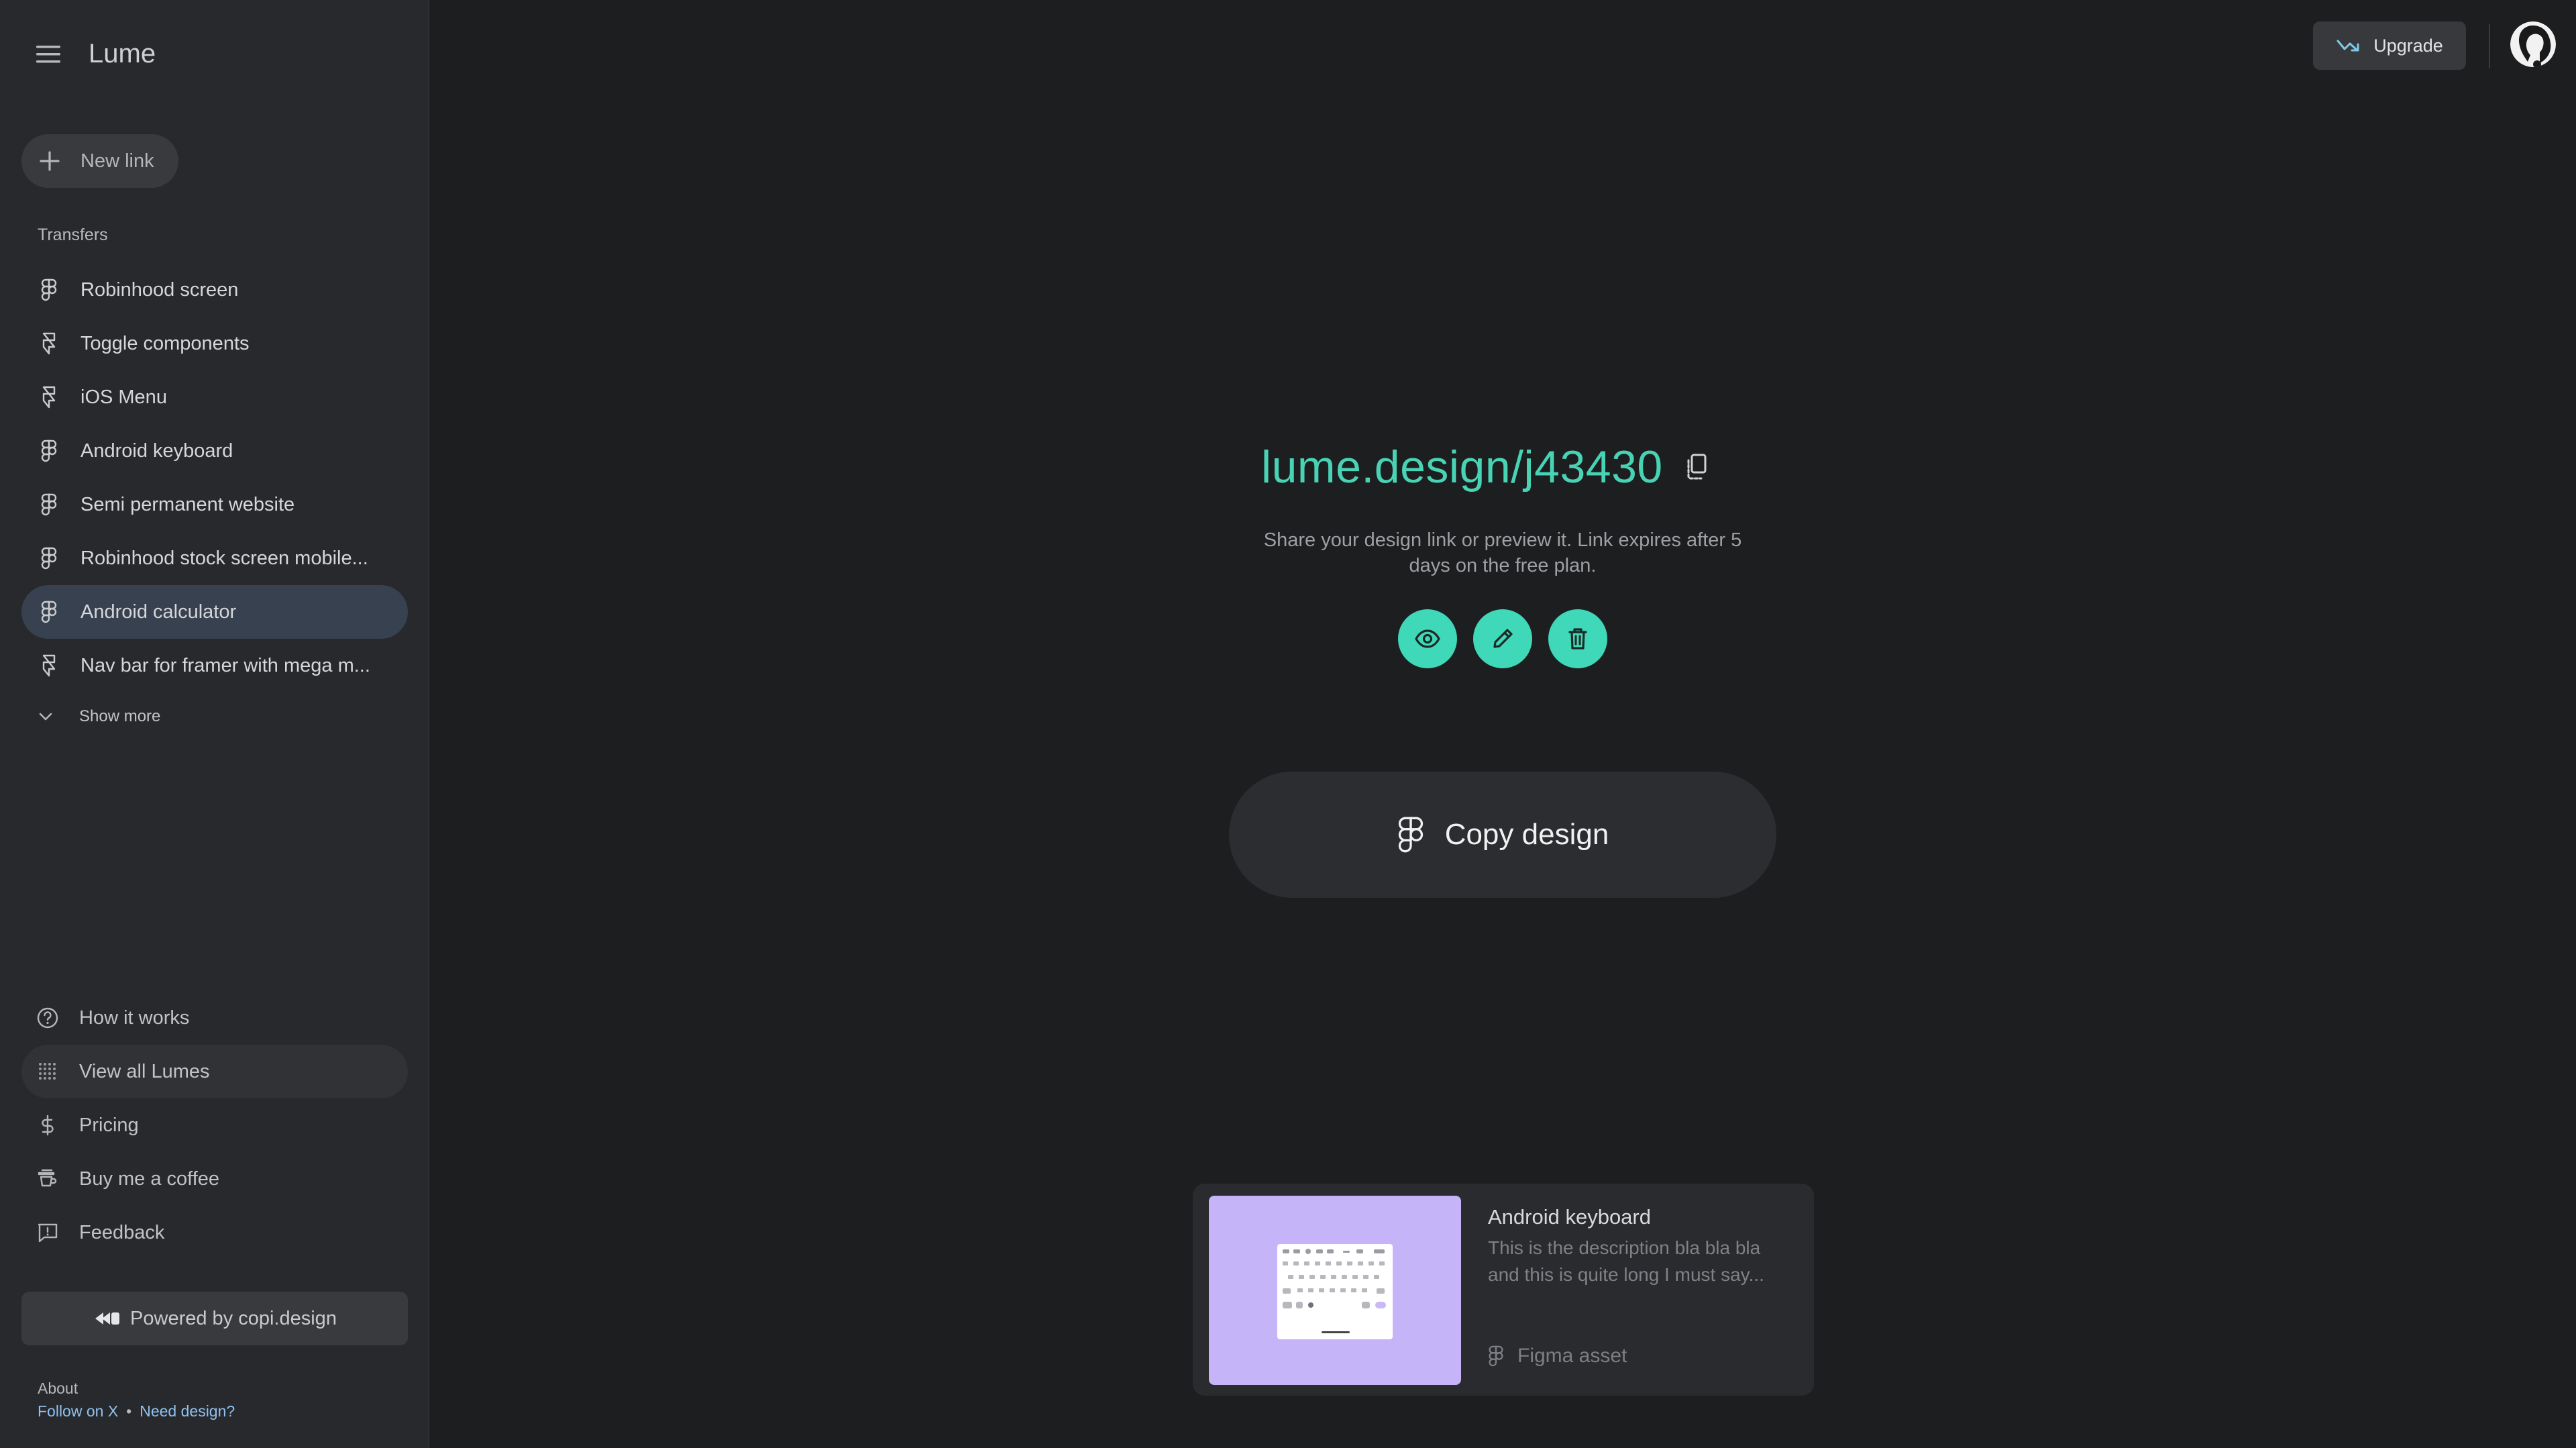  I want to click on transfer-item: iOS Menu, so click(214, 397).